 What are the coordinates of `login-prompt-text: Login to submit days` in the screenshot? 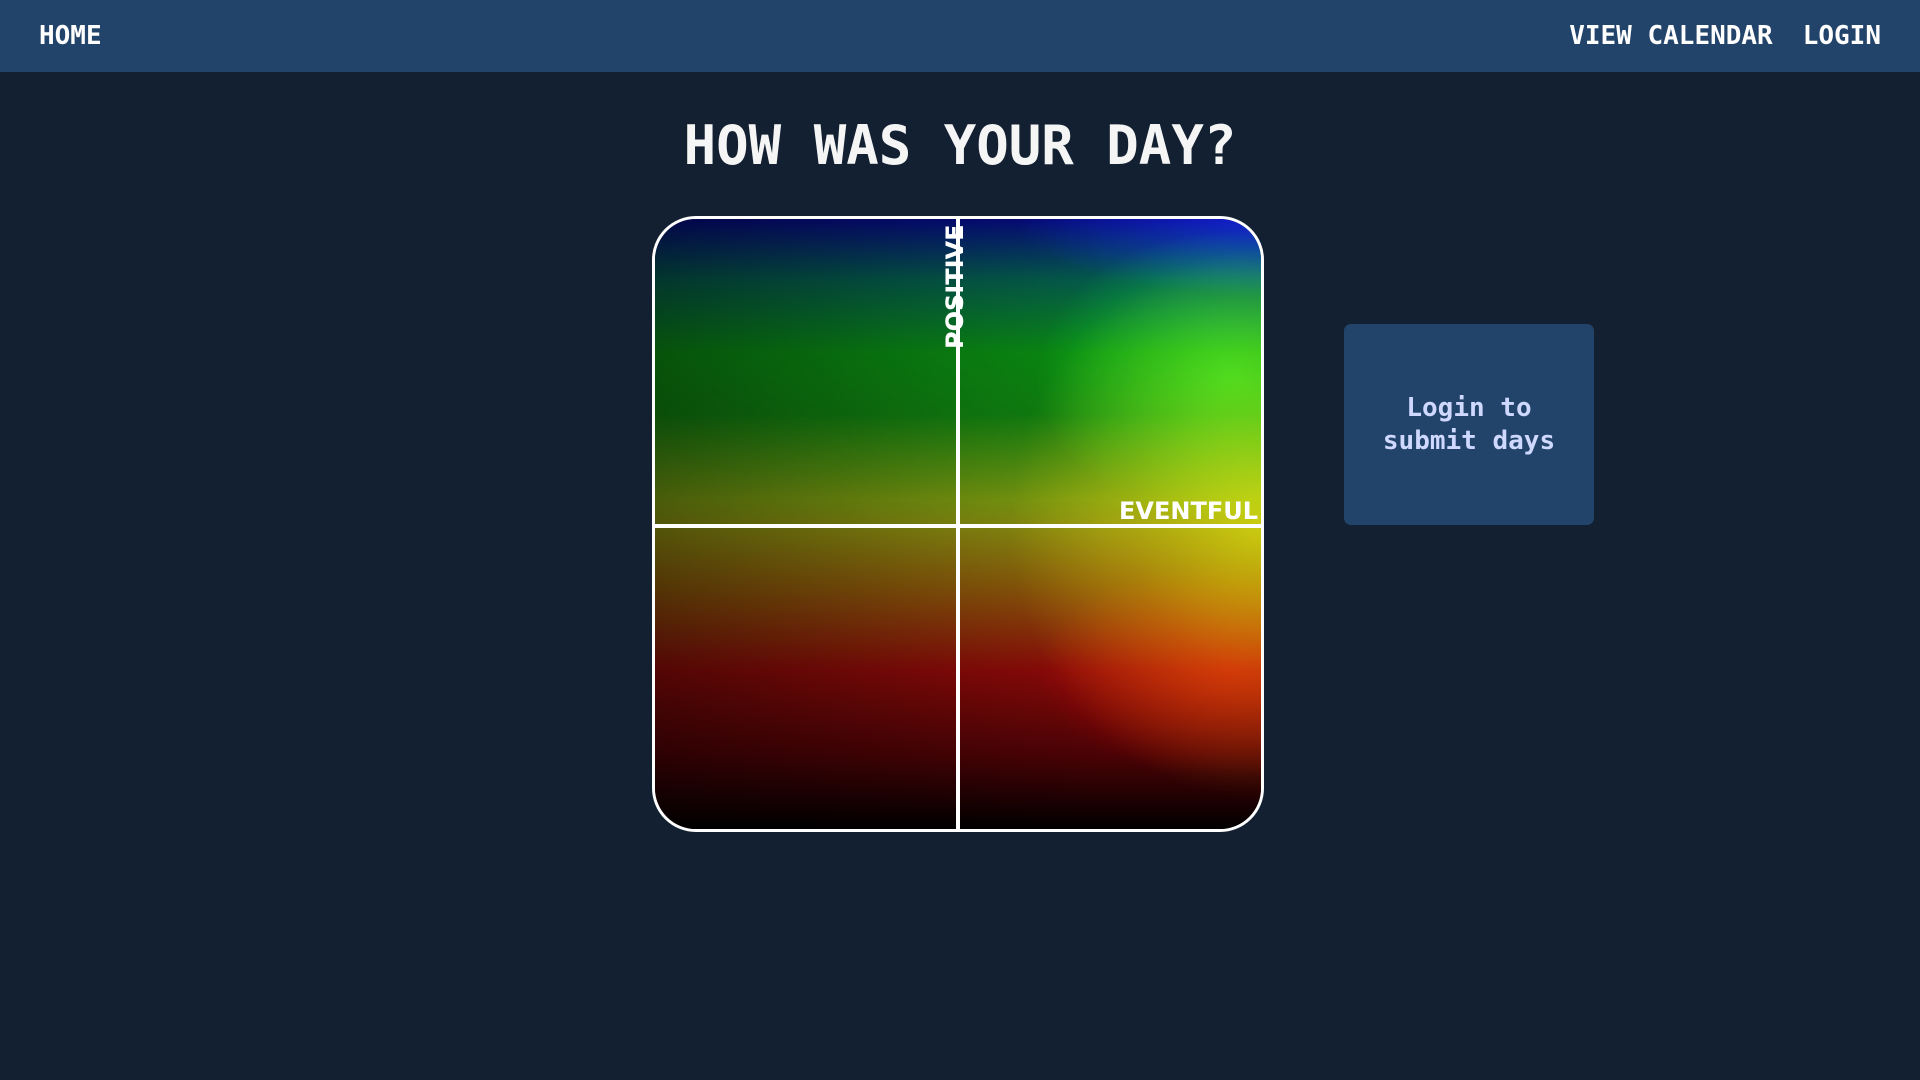 It's located at (1469, 424).